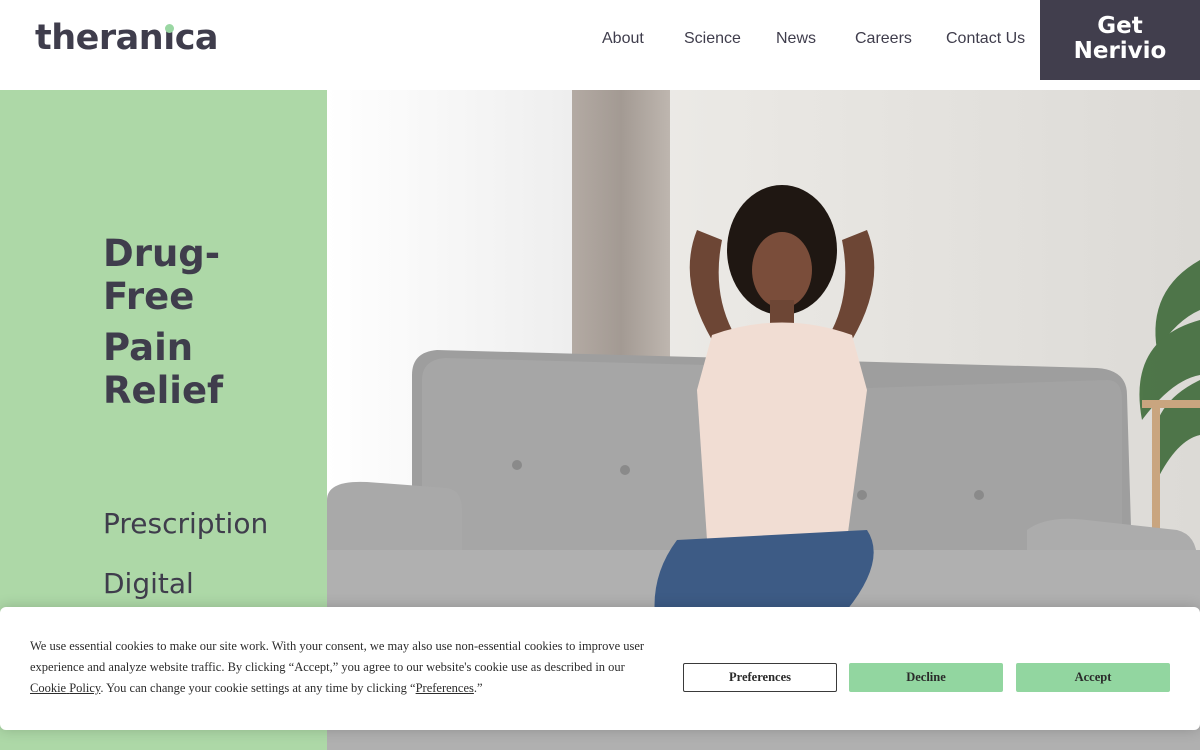 This screenshot has width=1200, height=750. Describe the element at coordinates (478, 688) in the screenshot. I see `cookie-text-part: .”` at that location.